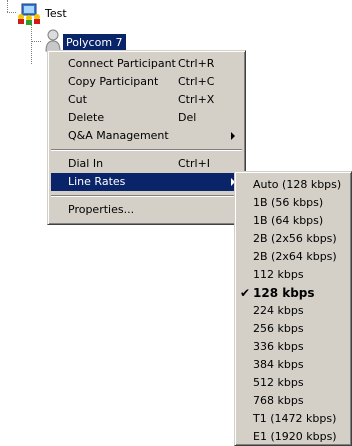 Image resolution: width=352 pixels, height=446 pixels. Describe the element at coordinates (122, 63) in the screenshot. I see `menu-item-label: Connect Participant` at that location.